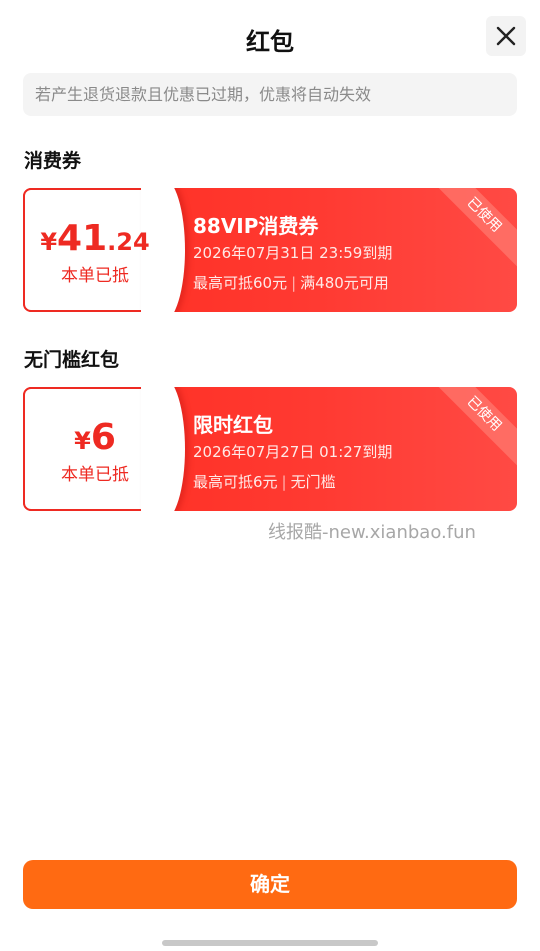  I want to click on home-indicator, so click(270, 943).